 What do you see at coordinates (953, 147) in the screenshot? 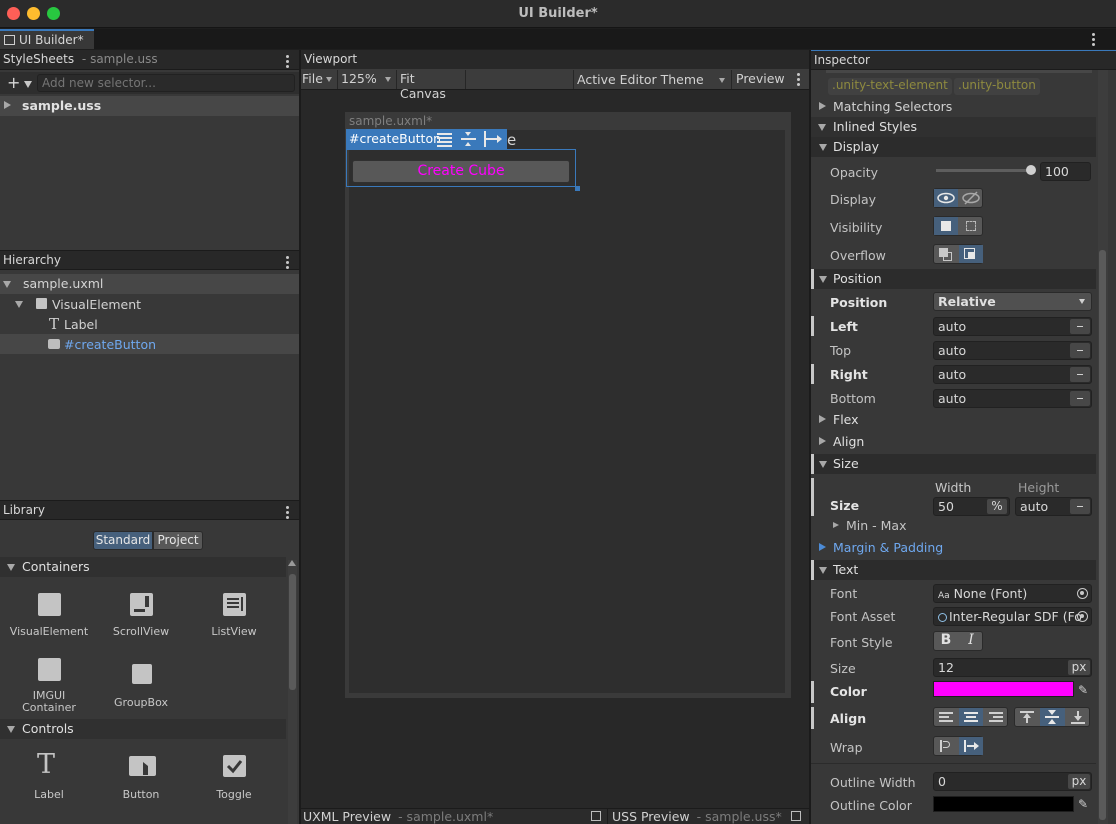
I see `display-section-header: Display` at bounding box center [953, 147].